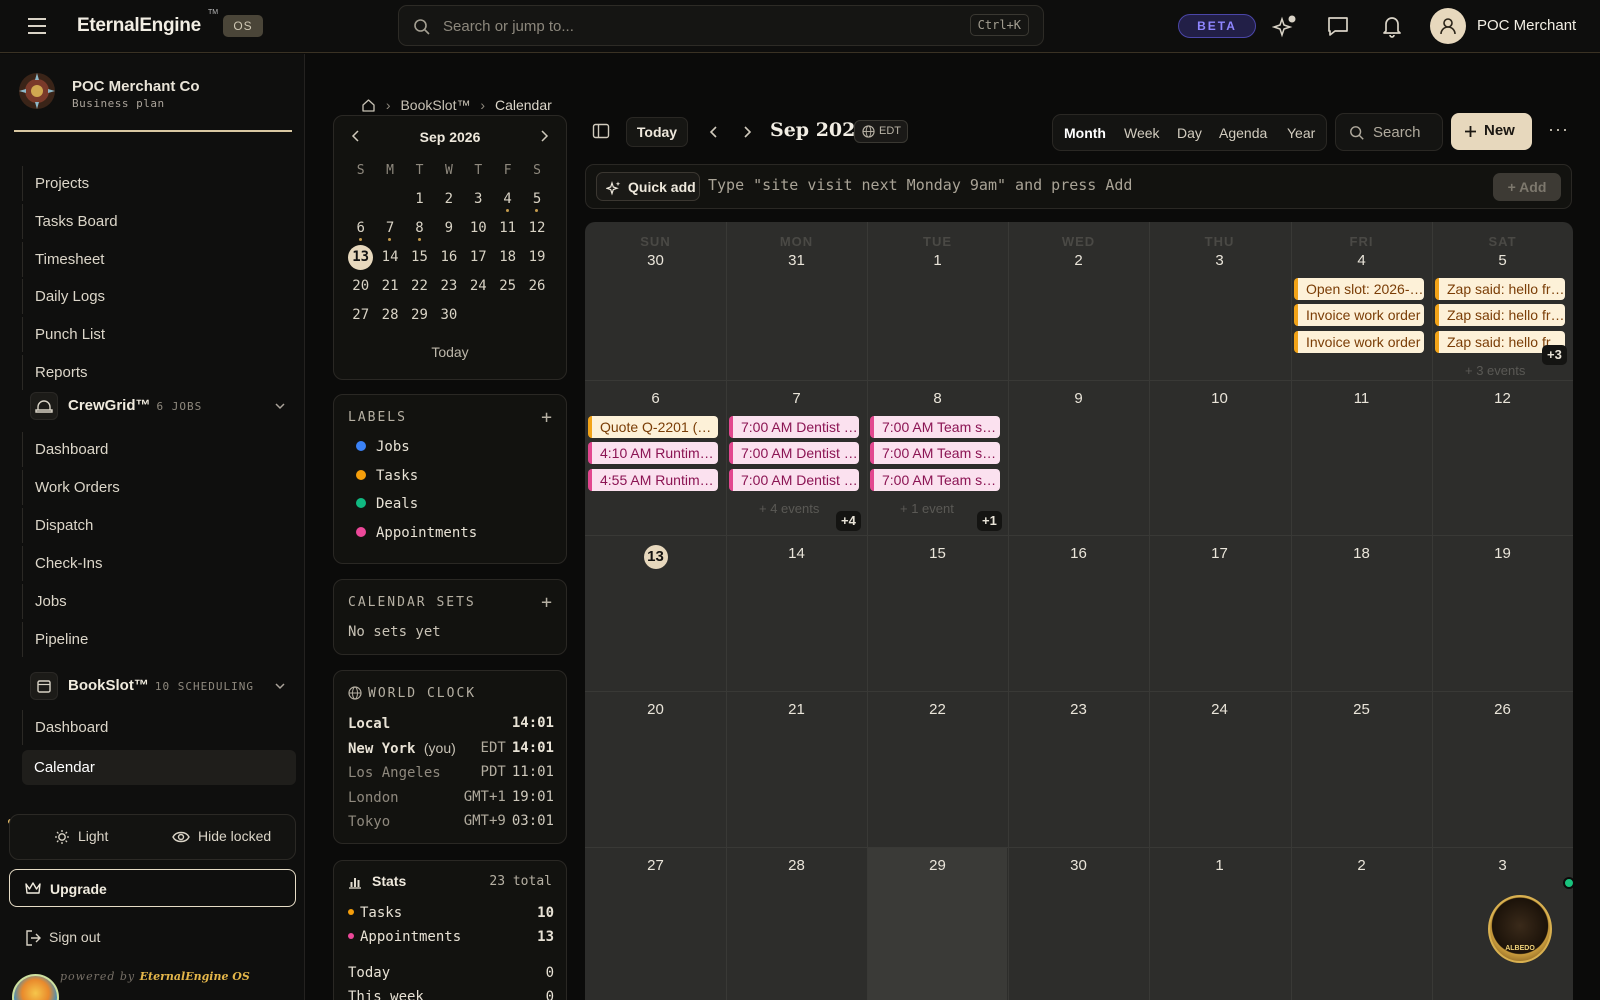  What do you see at coordinates (1189, 133) in the screenshot?
I see `tab-day: Day` at bounding box center [1189, 133].